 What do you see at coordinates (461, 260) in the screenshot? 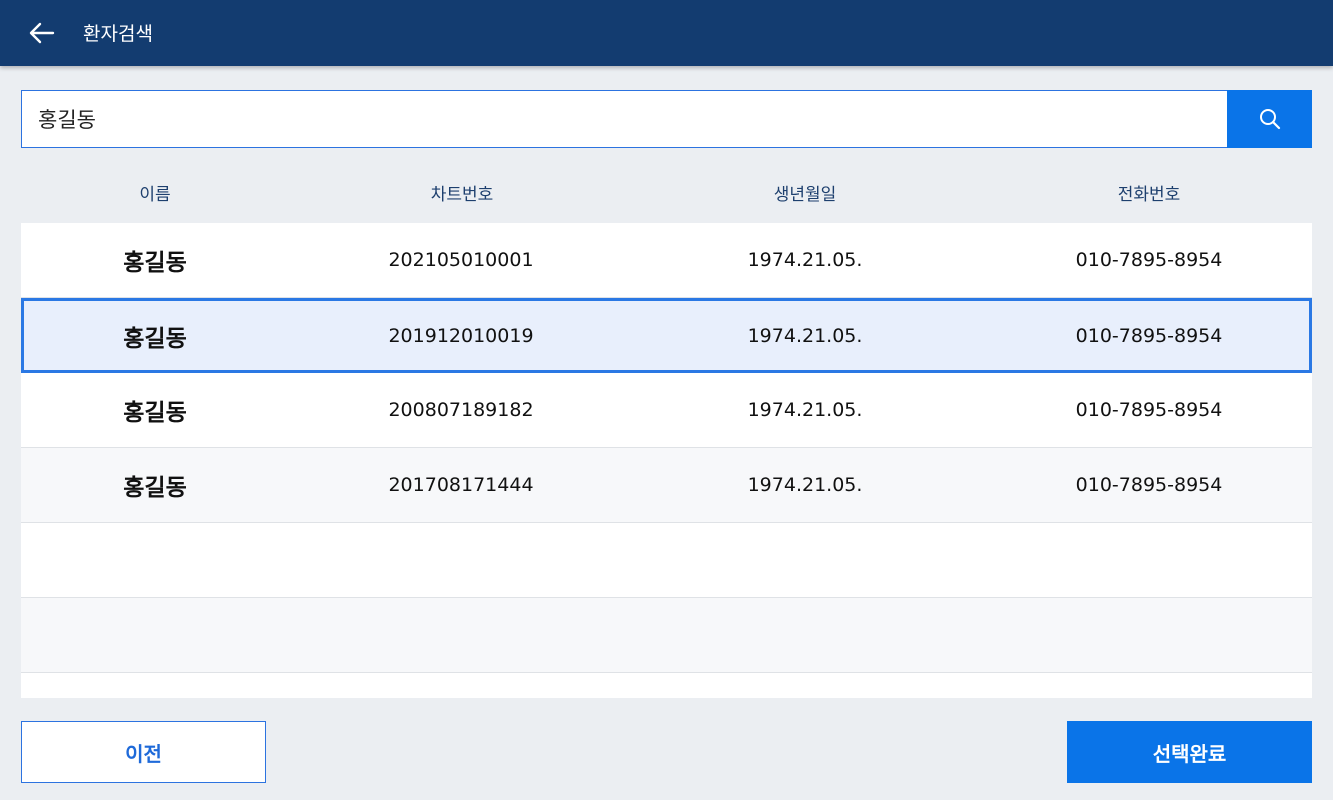
I see `cell-chart-number: 202105010001` at bounding box center [461, 260].